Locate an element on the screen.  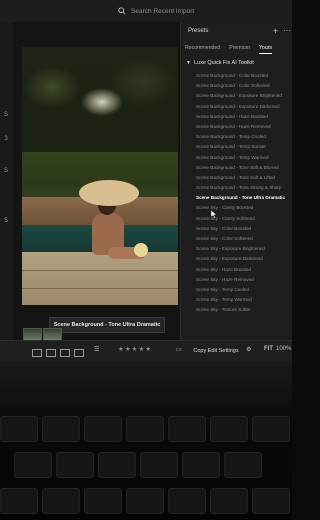
photo-deck is located at coordinates (100, 278).